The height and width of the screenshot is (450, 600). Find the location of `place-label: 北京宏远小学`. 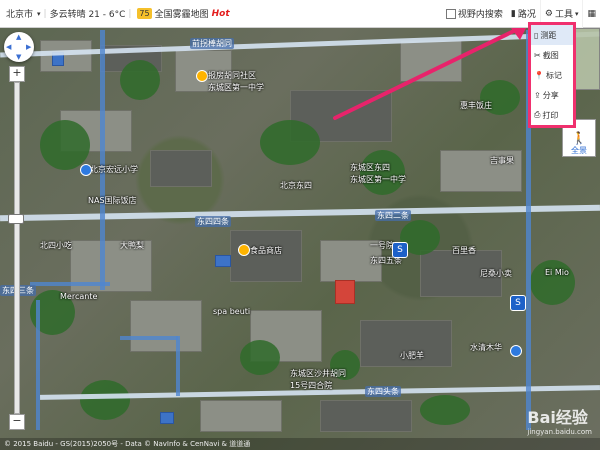

place-label: 北京宏远小学 is located at coordinates (114, 169).